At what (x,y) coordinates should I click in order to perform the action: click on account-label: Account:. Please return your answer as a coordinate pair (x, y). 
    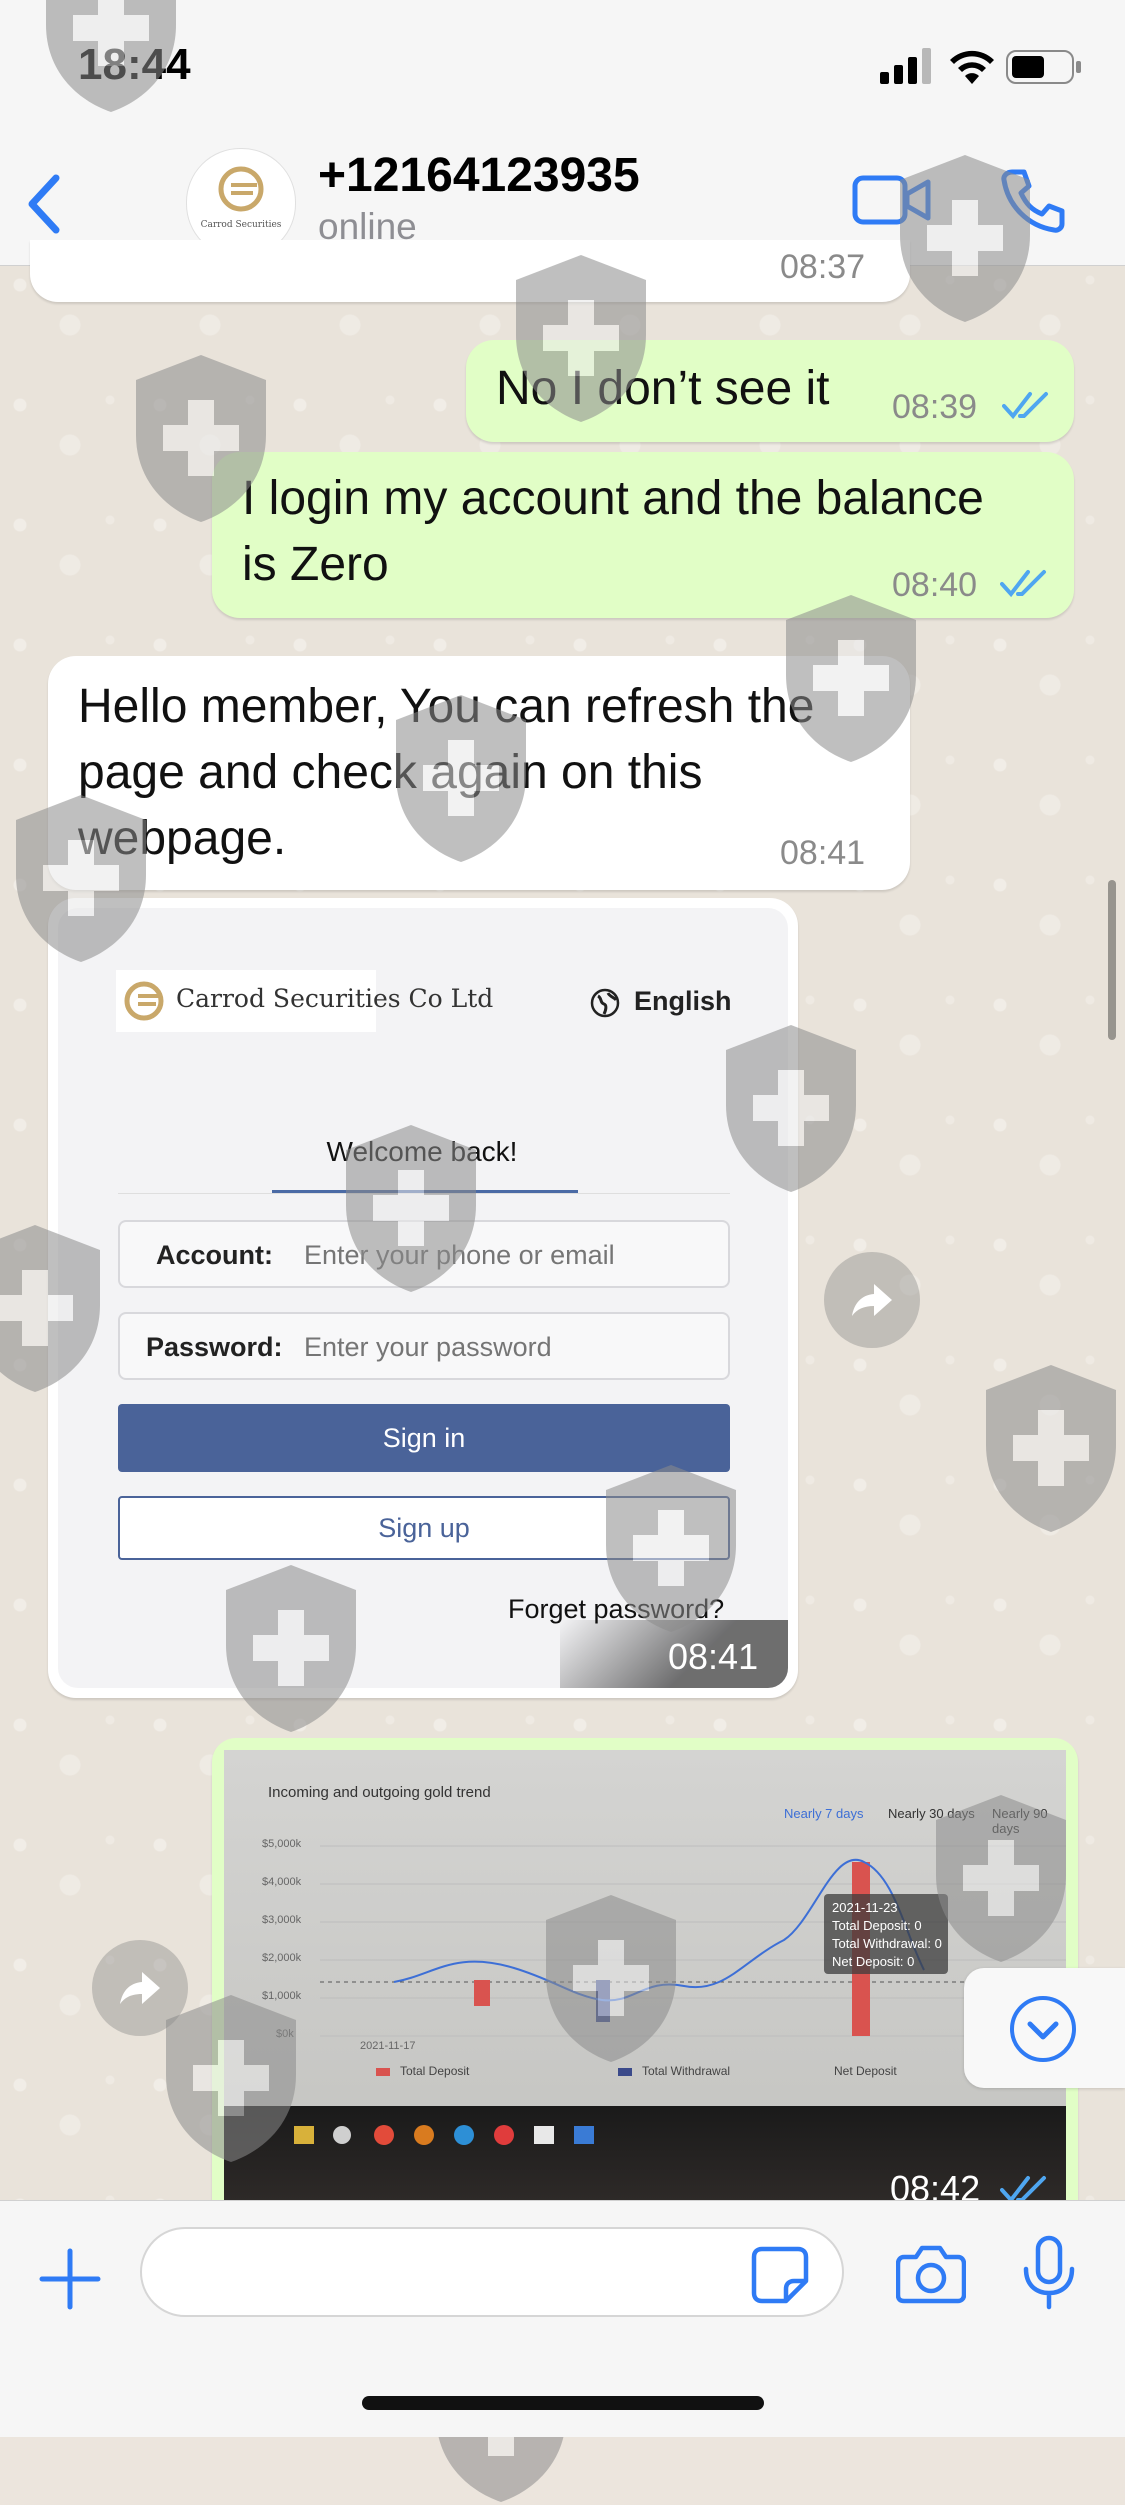
    Looking at the image, I should click on (214, 1255).